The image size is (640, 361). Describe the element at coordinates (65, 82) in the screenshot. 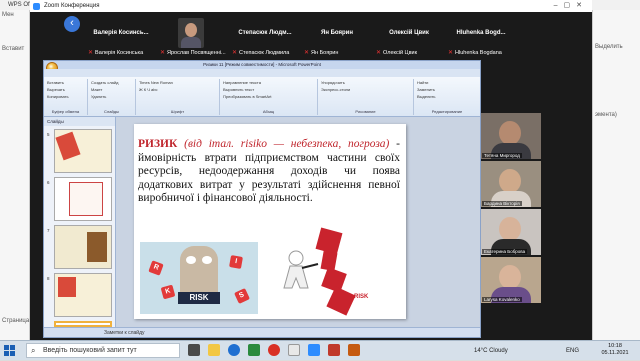

I see `paste-button: Вставить` at that location.